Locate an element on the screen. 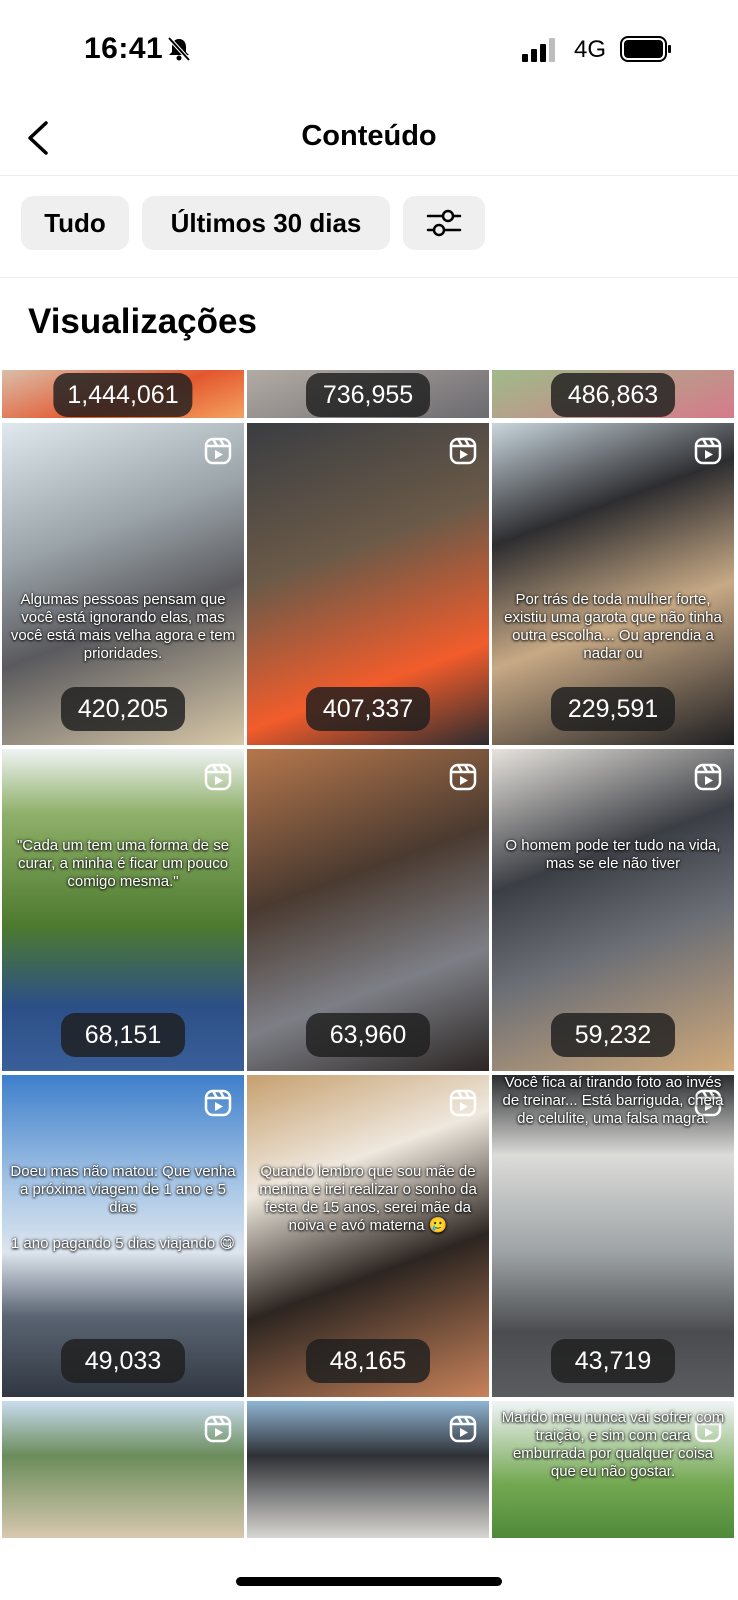 This screenshot has height=1600, width=738. view-count-badge: 1,444,061 is located at coordinates (123, 395).